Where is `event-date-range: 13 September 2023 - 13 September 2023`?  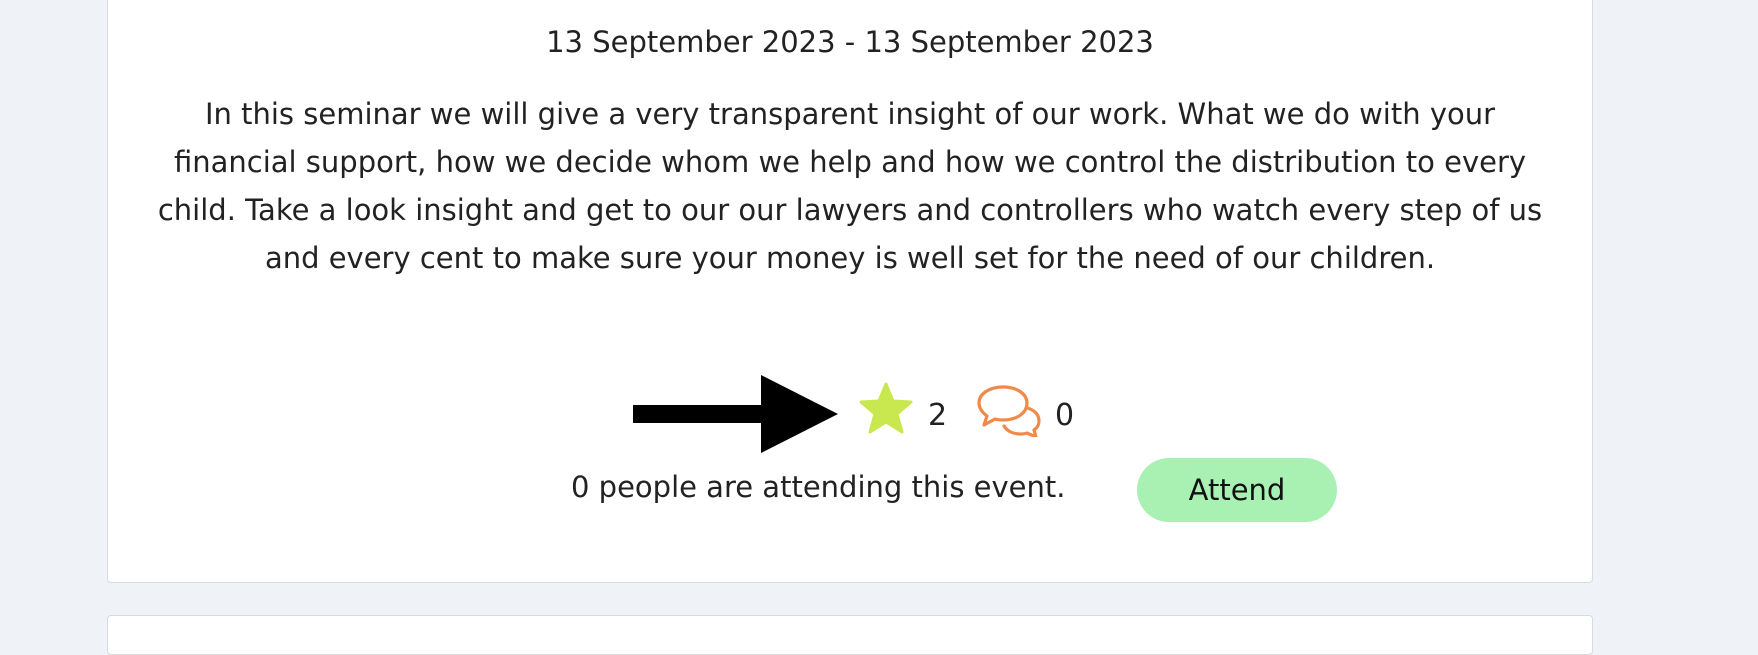 event-date-range: 13 September 2023 - 13 September 2023 is located at coordinates (850, 42).